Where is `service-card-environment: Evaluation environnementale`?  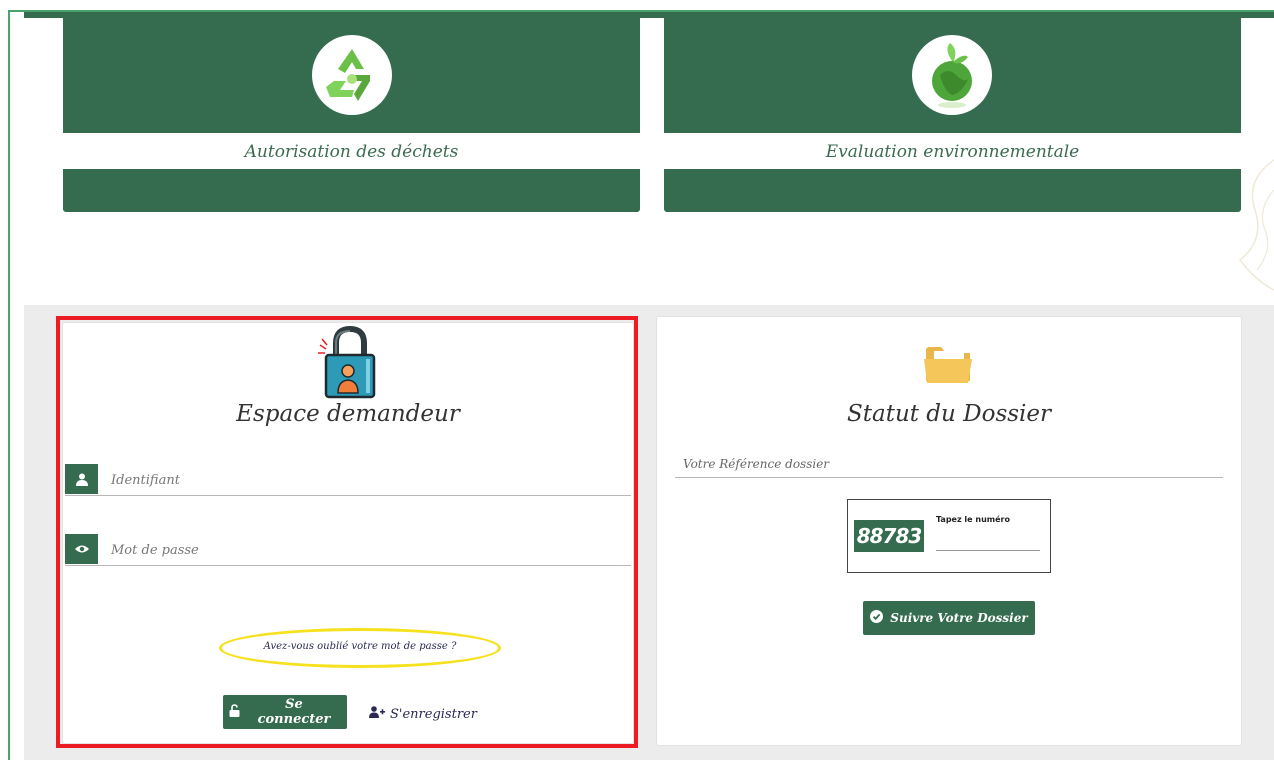 service-card-environment: Evaluation environnementale is located at coordinates (952, 115).